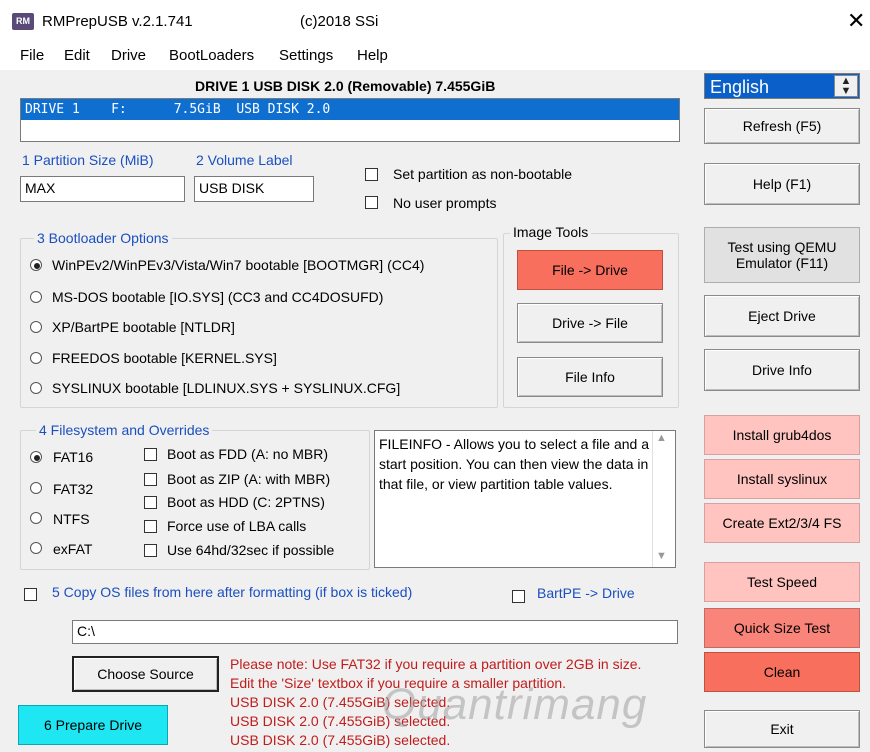 The height and width of the screenshot is (752, 870). I want to click on menu-bootloaders: BootLoaders, so click(211, 55).